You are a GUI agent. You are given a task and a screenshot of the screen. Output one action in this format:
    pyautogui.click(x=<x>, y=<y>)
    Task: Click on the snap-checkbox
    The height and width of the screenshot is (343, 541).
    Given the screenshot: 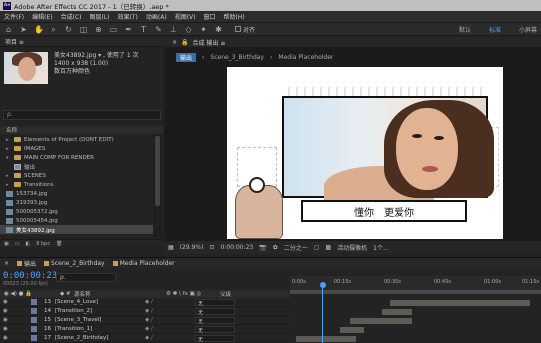 What is the action you would take?
    pyautogui.click(x=238, y=29)
    